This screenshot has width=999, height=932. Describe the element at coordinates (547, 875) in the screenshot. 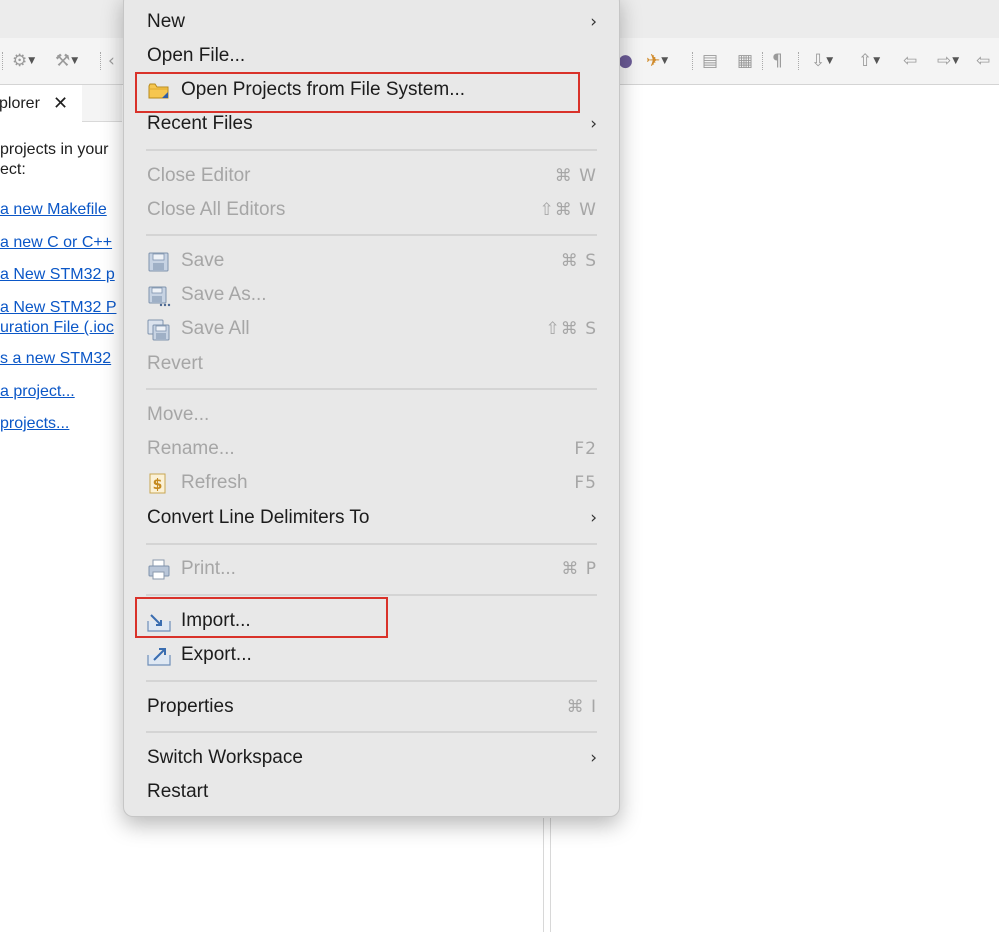

I see `editor-sash` at that location.